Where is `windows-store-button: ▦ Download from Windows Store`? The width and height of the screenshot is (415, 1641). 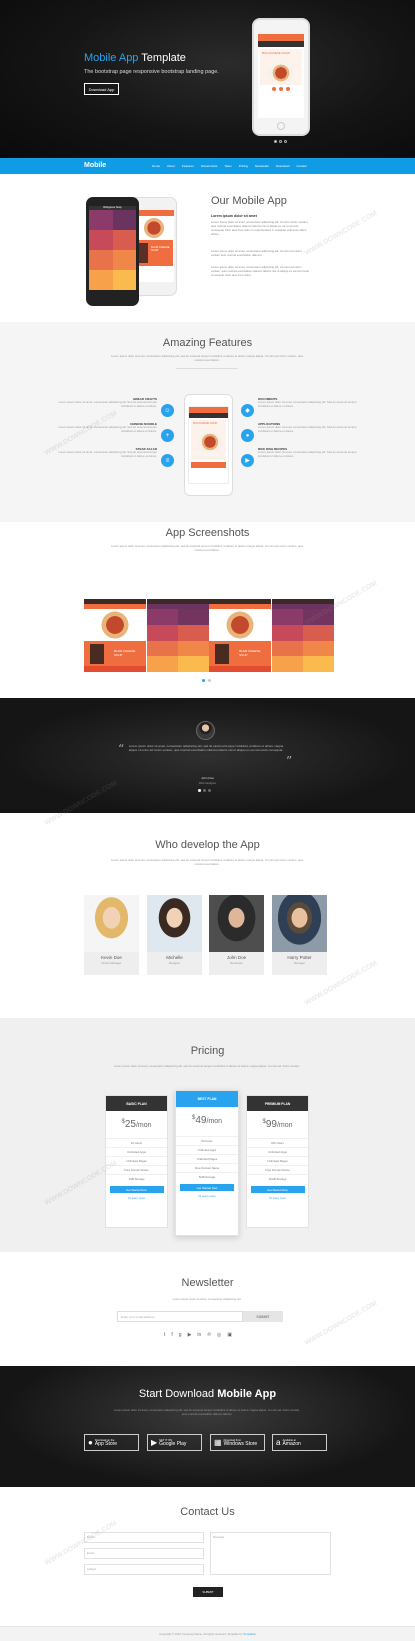 windows-store-button: ▦ Download from Windows Store is located at coordinates (237, 1442).